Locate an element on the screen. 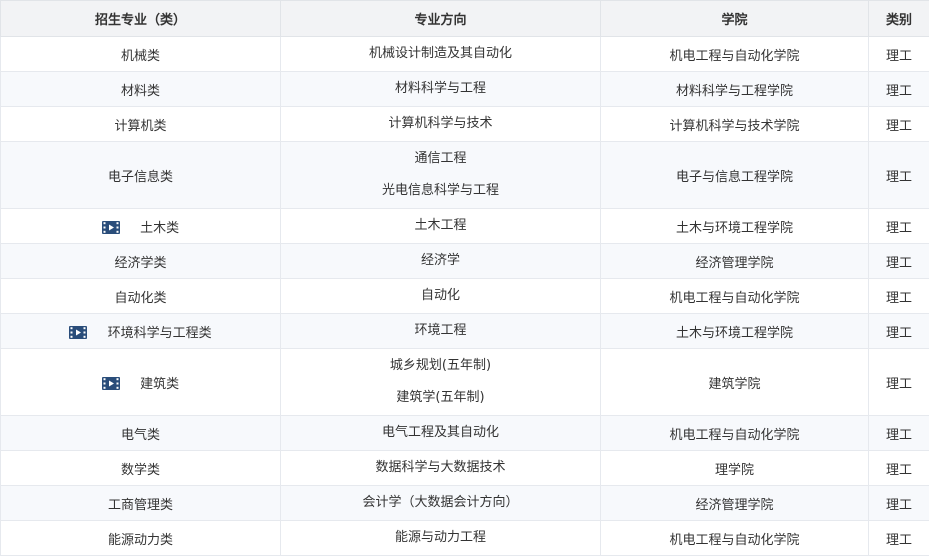 The width and height of the screenshot is (929, 557). table-row: 自动化类 自动化 机电工程与自动化学院 理工 is located at coordinates (464, 296).